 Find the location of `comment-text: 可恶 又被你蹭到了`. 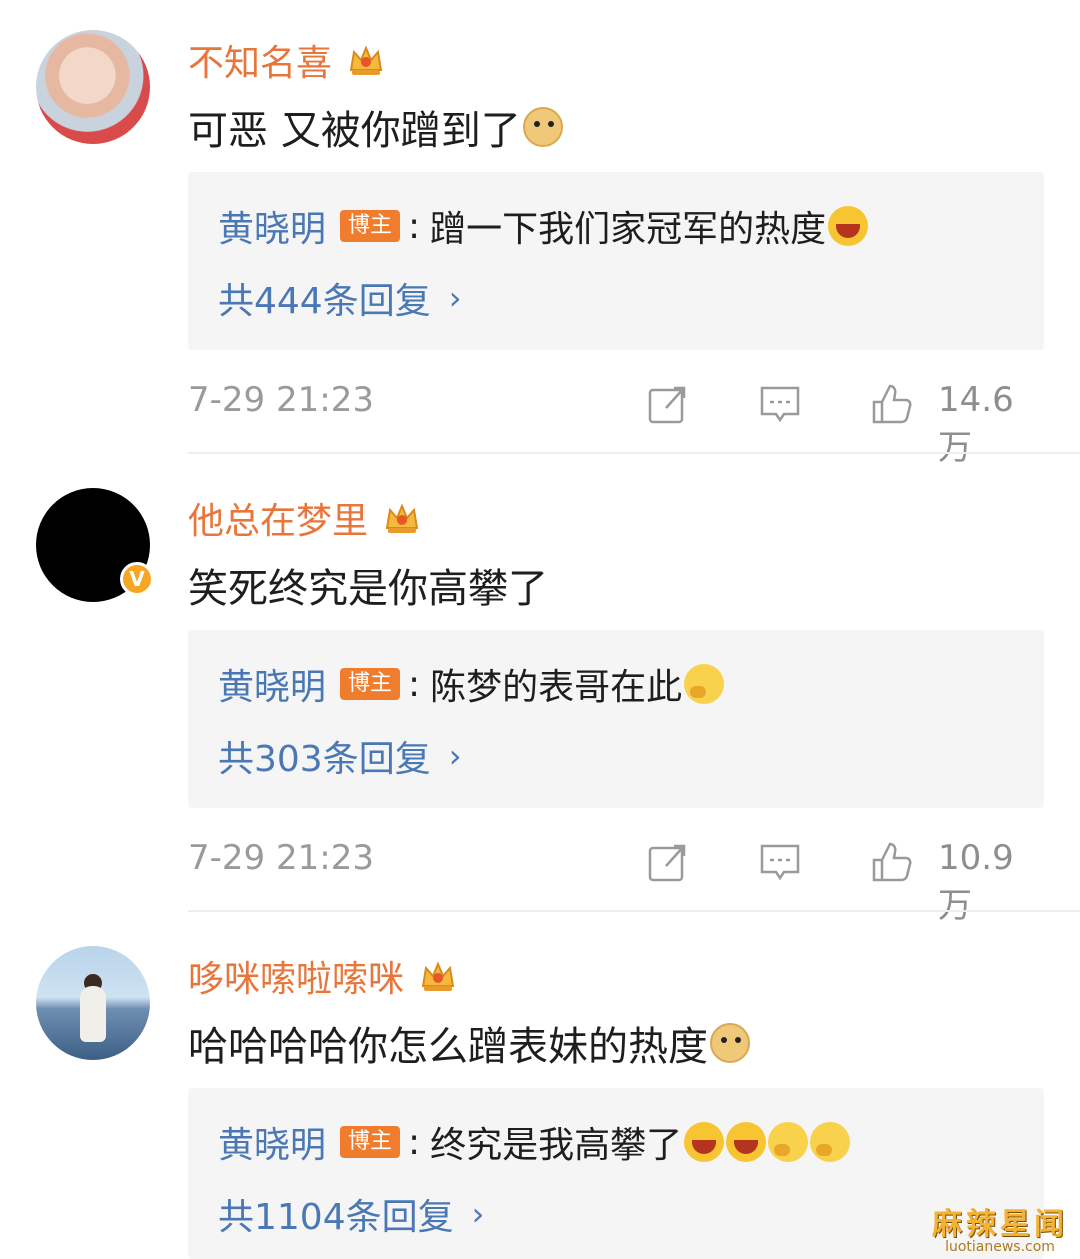

comment-text: 可恶 又被你蹭到了 is located at coordinates (375, 127).